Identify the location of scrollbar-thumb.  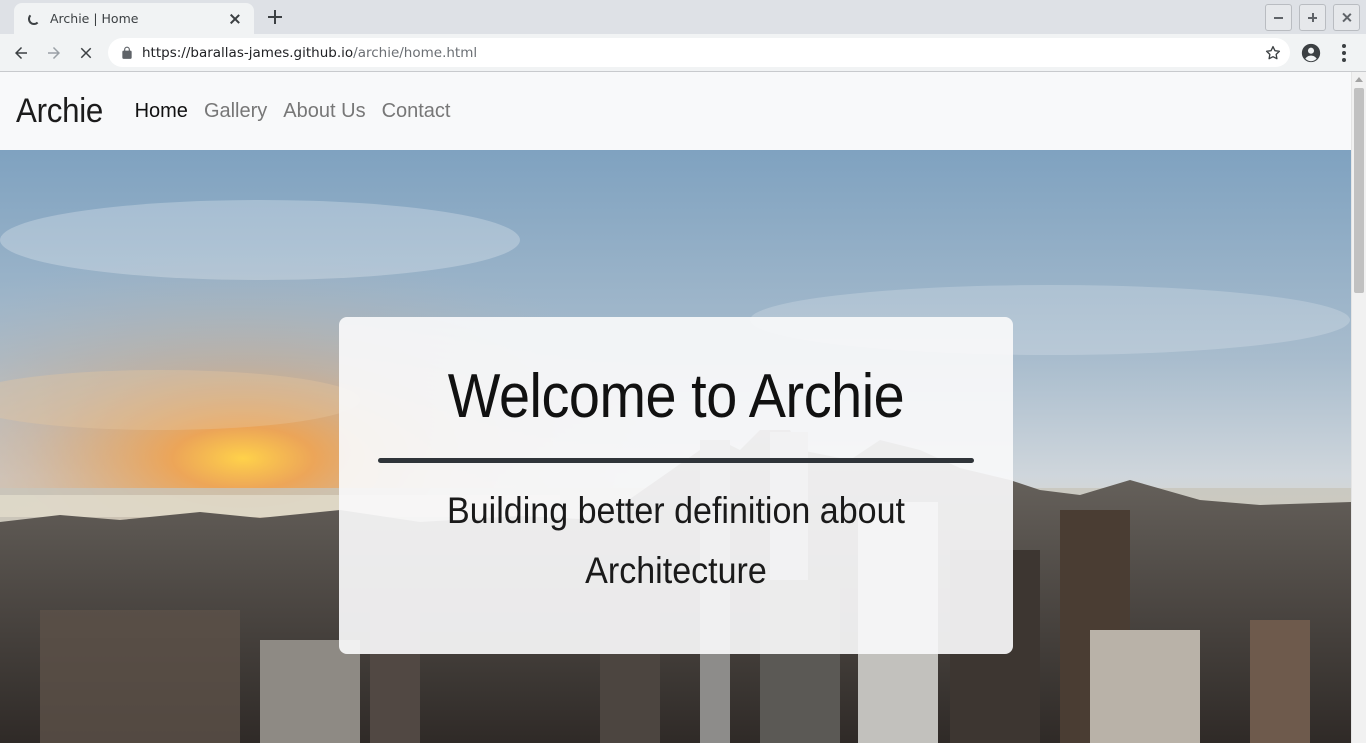
(1359, 190).